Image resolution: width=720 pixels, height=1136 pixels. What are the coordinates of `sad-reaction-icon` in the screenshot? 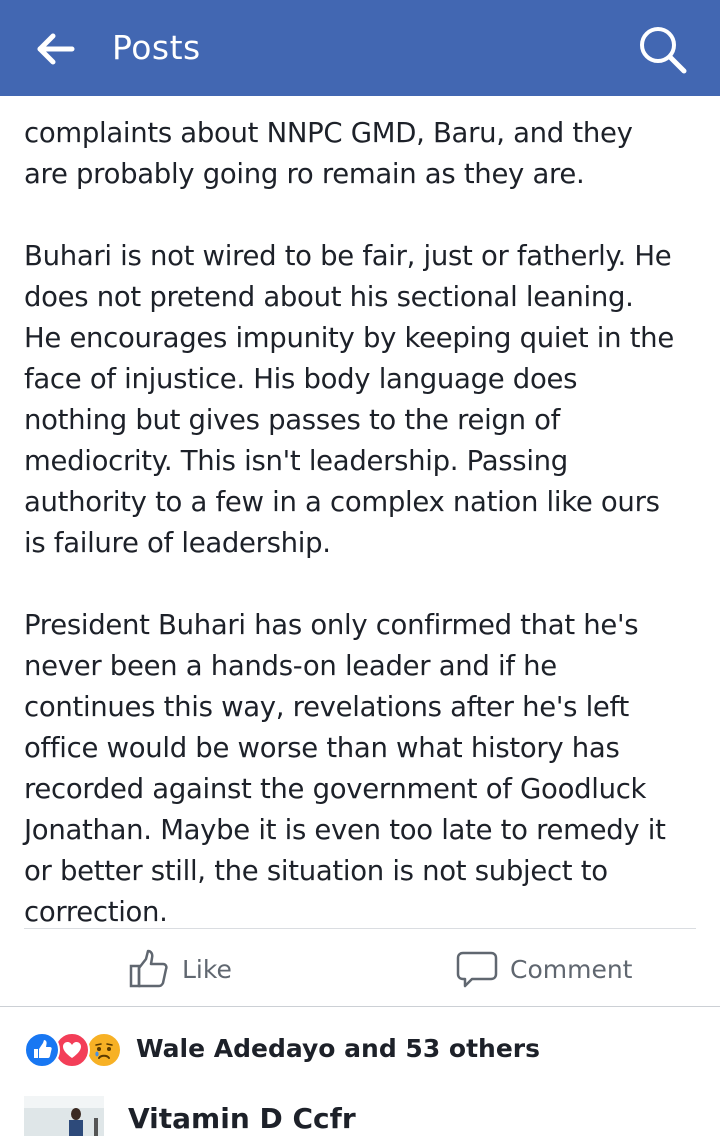 It's located at (104, 1050).